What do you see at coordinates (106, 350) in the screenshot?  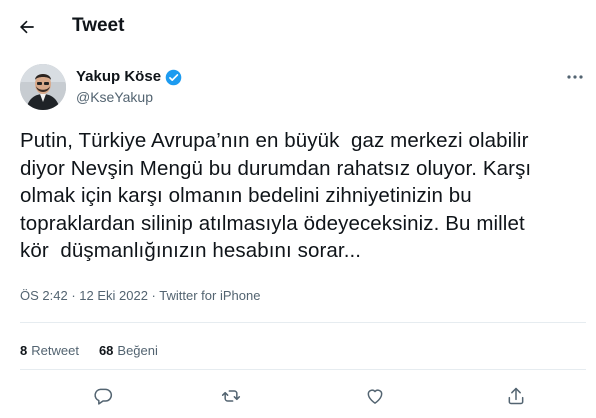 I see `likes-count: 68` at bounding box center [106, 350].